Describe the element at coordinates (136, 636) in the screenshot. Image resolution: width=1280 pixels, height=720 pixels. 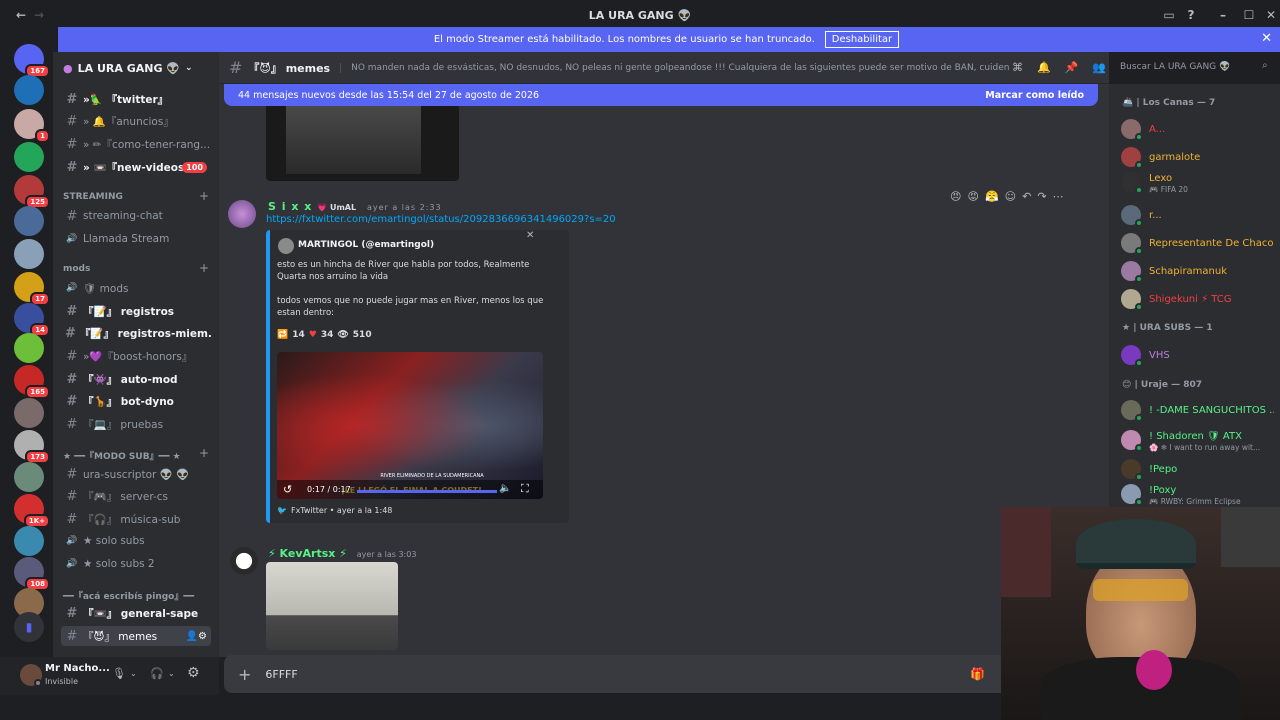
I see `channel-item: # 『😈』 memes 👤⚙` at that location.